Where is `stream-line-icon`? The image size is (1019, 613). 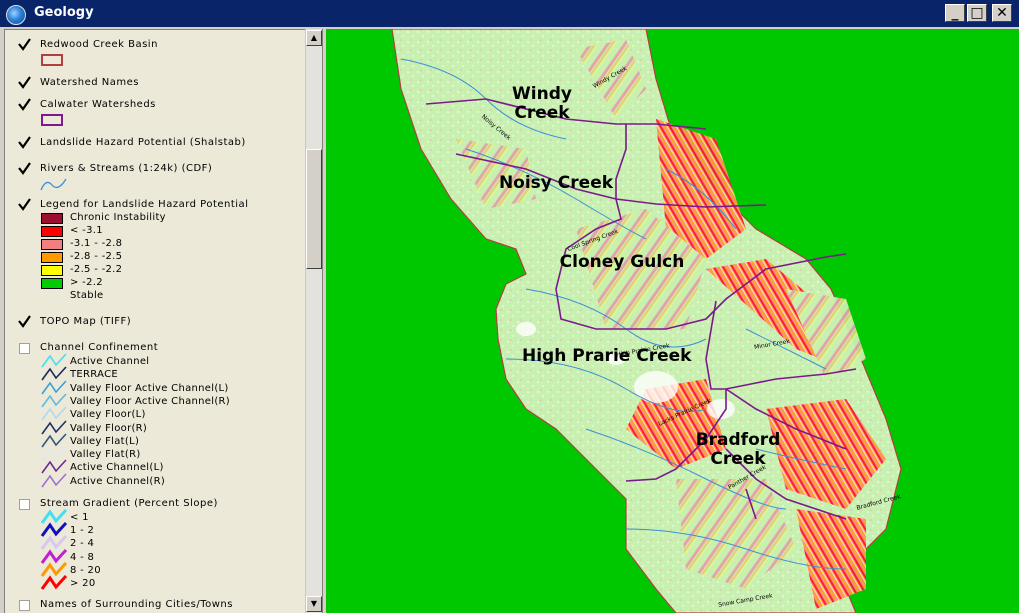
stream-line-icon is located at coordinates (53, 184).